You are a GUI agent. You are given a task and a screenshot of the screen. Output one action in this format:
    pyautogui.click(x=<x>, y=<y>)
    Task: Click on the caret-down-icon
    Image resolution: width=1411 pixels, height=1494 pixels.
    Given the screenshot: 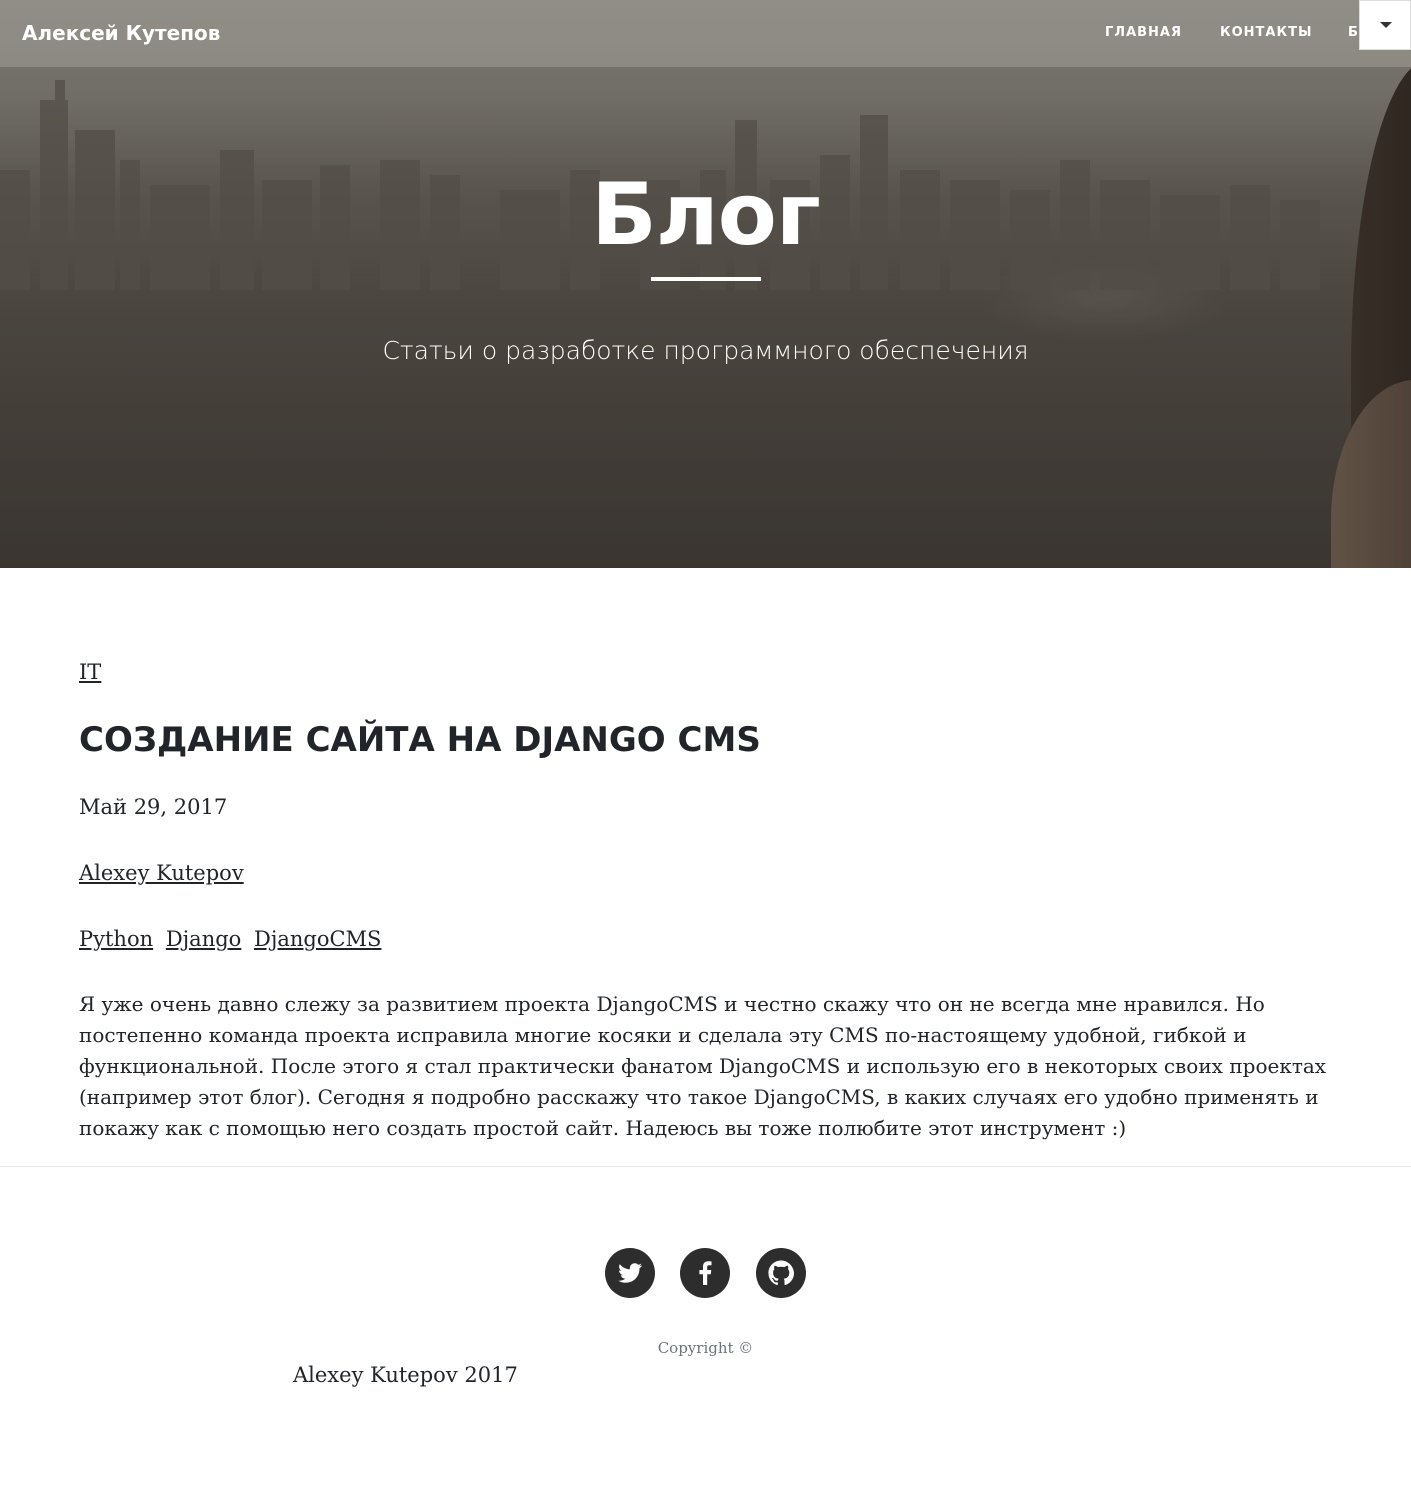 What is the action you would take?
    pyautogui.click(x=1386, y=25)
    